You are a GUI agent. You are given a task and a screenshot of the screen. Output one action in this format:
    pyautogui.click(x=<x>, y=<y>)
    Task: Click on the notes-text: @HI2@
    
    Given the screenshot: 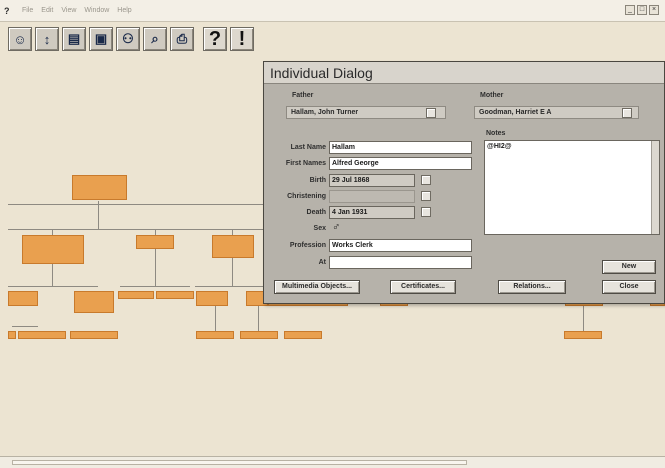 What is the action you would take?
    pyautogui.click(x=499, y=146)
    